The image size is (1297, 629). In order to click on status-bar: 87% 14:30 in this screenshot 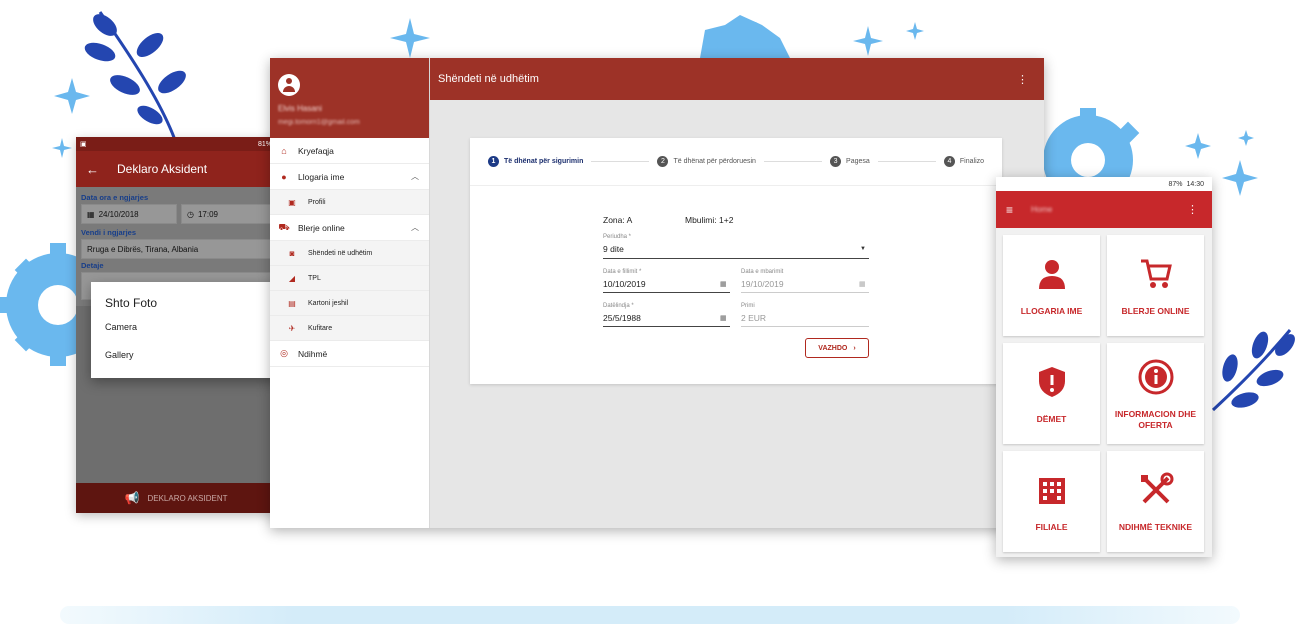, I will do `click(1104, 184)`.